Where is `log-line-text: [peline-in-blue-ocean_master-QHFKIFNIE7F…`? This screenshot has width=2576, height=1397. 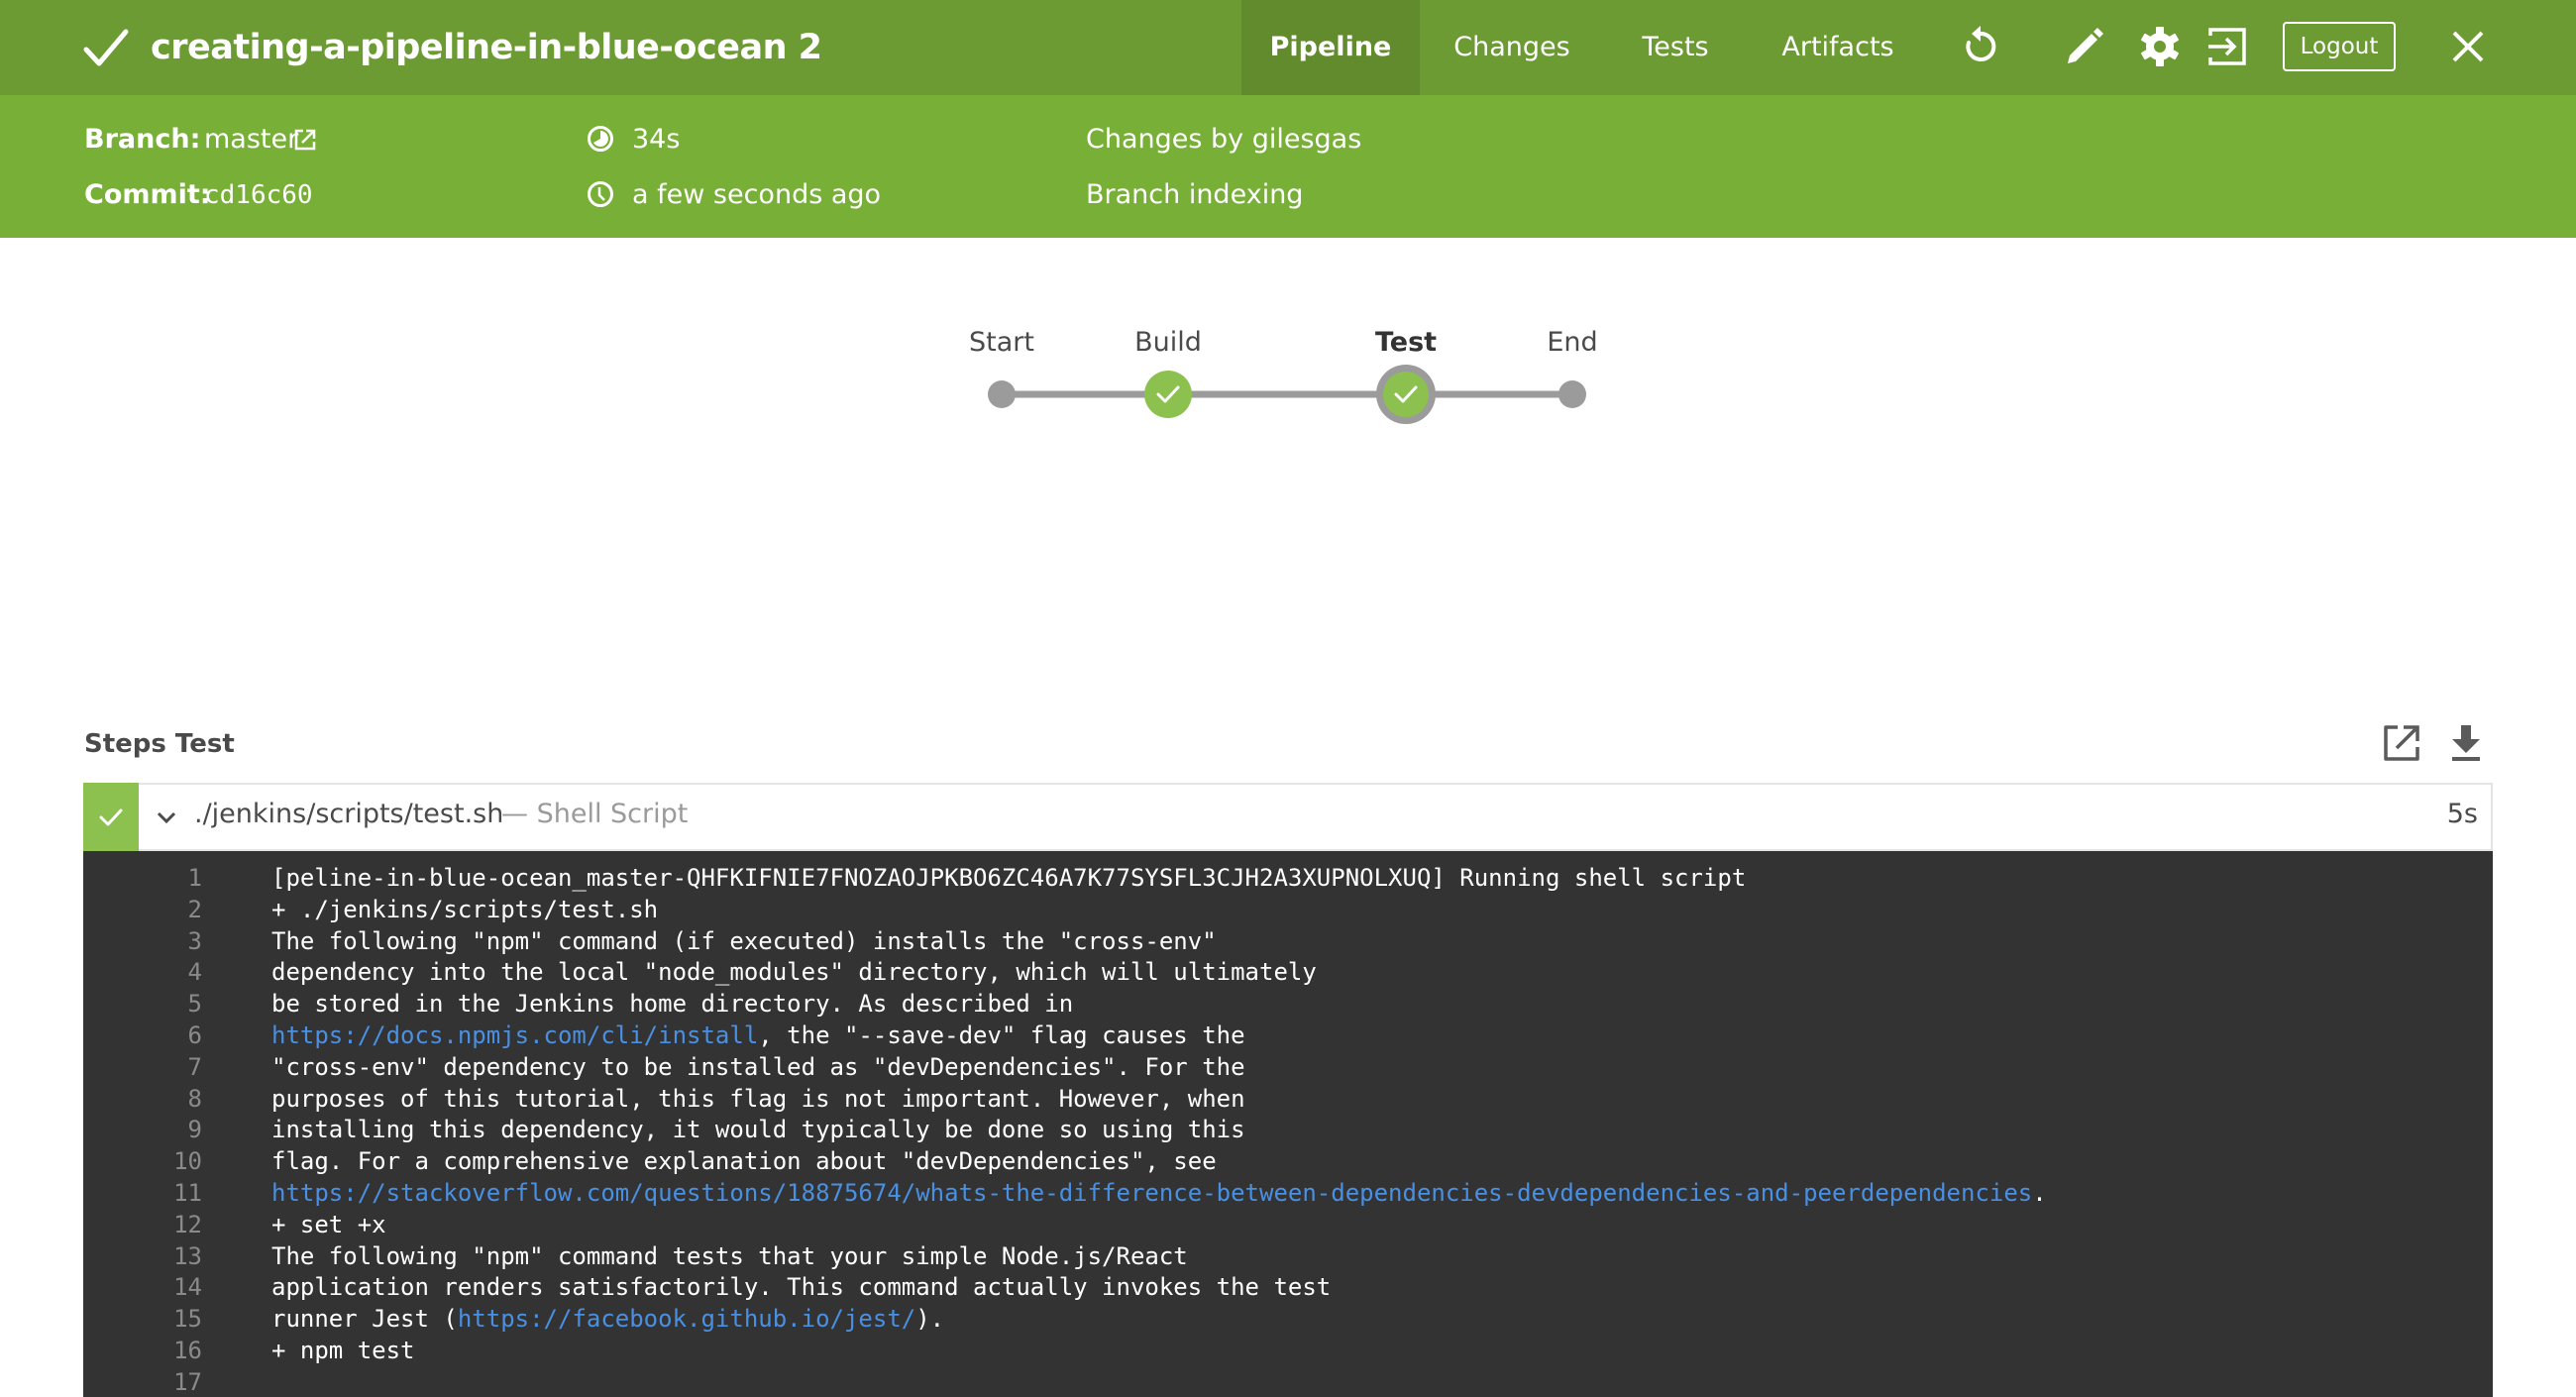
log-line-text: [peline-in-blue-ocean_master-QHFKIFNIE7F… is located at coordinates (1009, 878).